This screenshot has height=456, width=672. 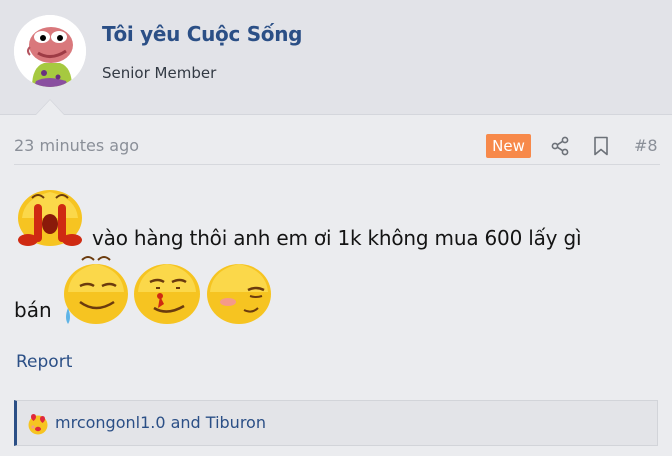 What do you see at coordinates (96, 290) in the screenshot?
I see `sweating-smile-emoji-icon` at bounding box center [96, 290].